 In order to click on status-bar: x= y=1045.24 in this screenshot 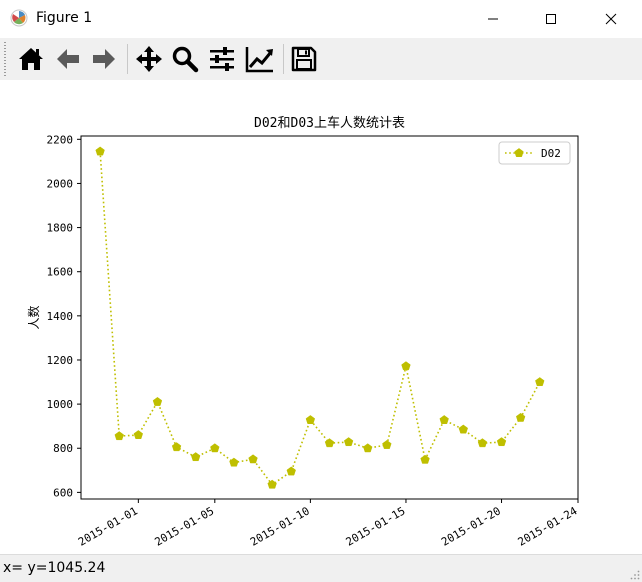, I will do `click(321, 568)`.